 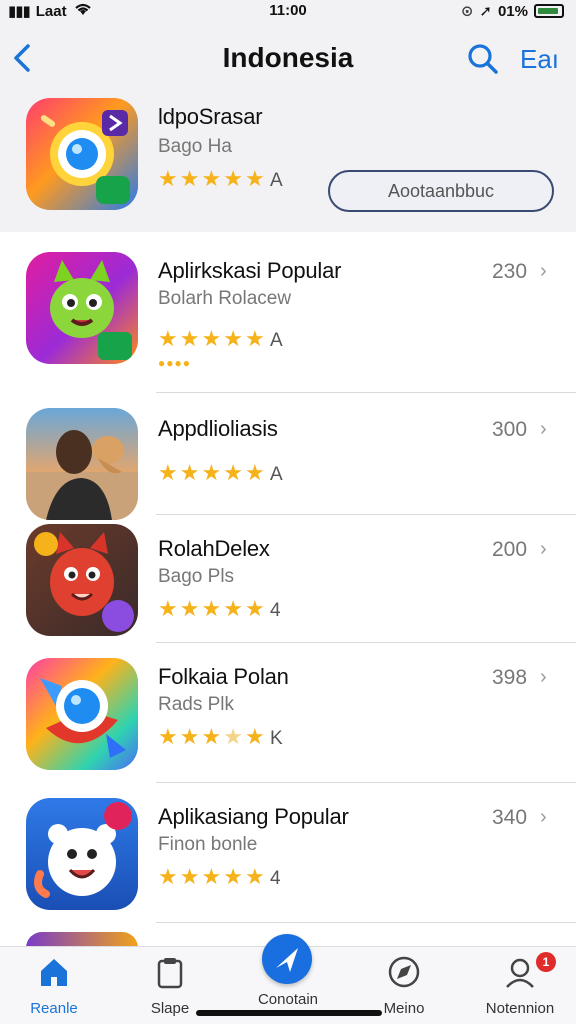 I want to click on star-half-icon: ★, so click(x=233, y=736).